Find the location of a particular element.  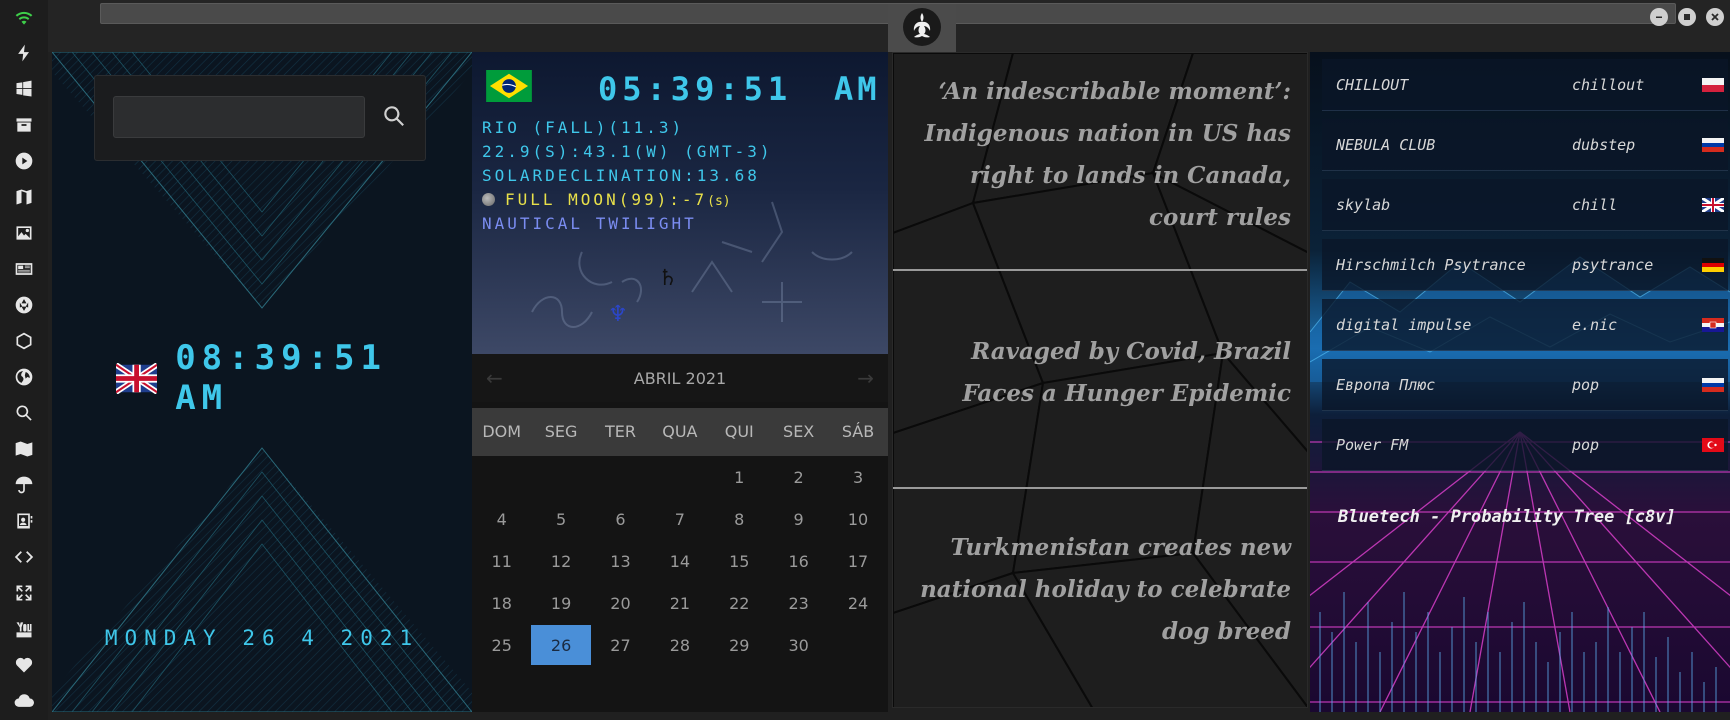

uk-flag-icon is located at coordinates (137, 378).